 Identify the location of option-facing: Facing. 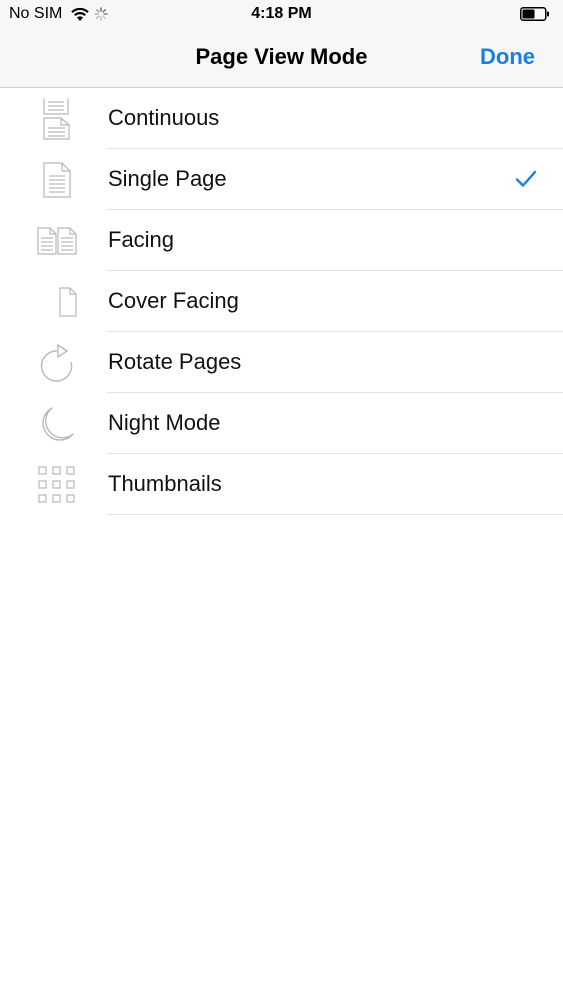
(281, 240).